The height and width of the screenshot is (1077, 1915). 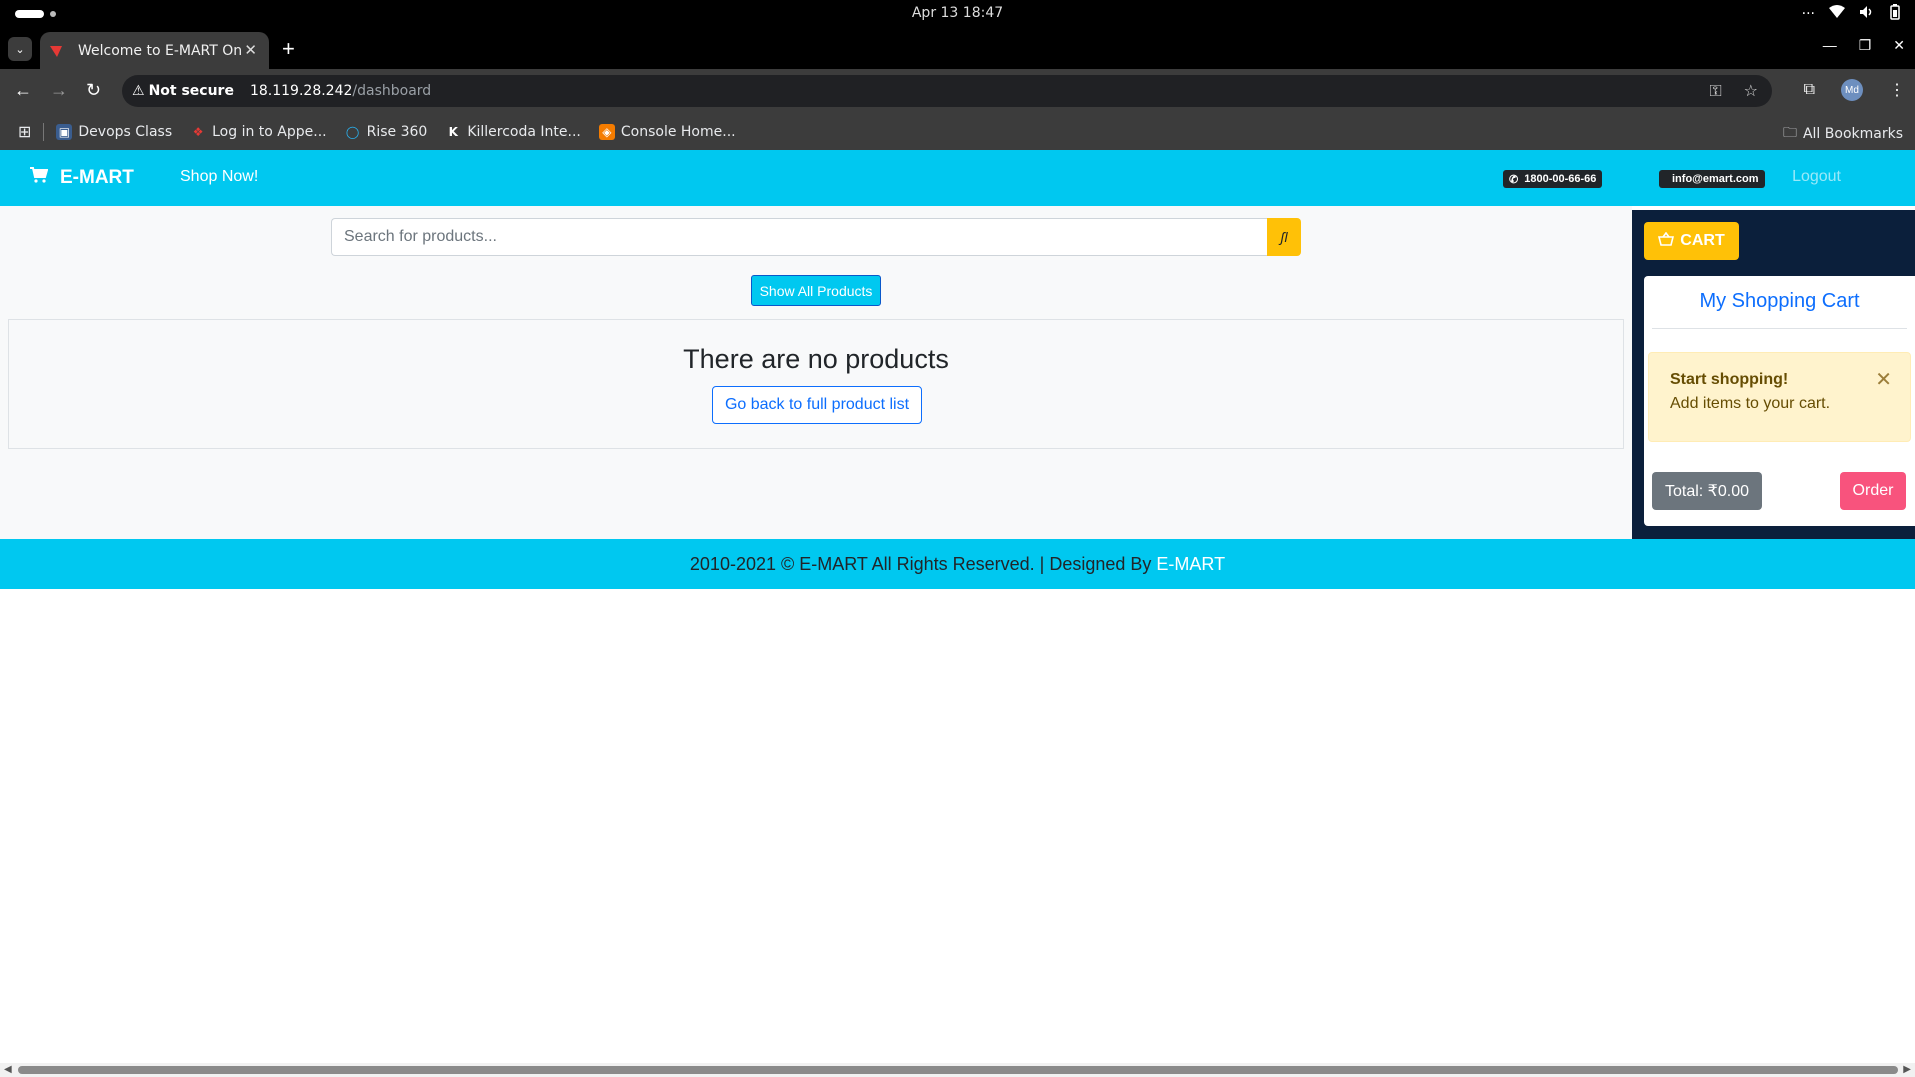 What do you see at coordinates (191, 91) in the screenshot?
I see `not-secure-label: Not secure` at bounding box center [191, 91].